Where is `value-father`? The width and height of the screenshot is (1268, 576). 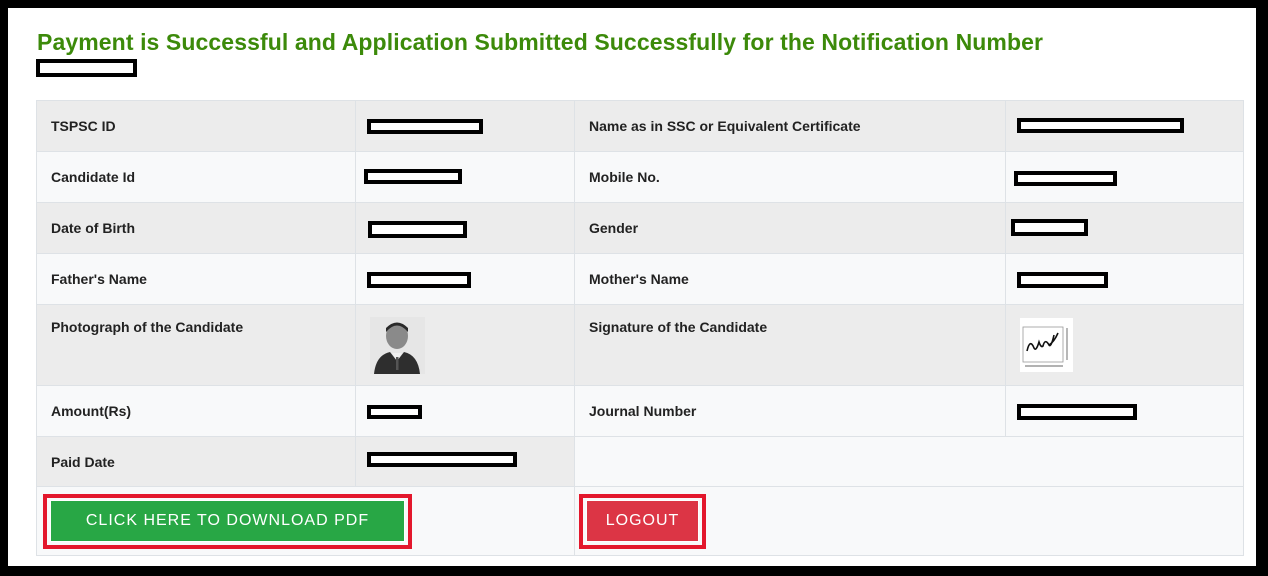 value-father is located at coordinates (465, 279).